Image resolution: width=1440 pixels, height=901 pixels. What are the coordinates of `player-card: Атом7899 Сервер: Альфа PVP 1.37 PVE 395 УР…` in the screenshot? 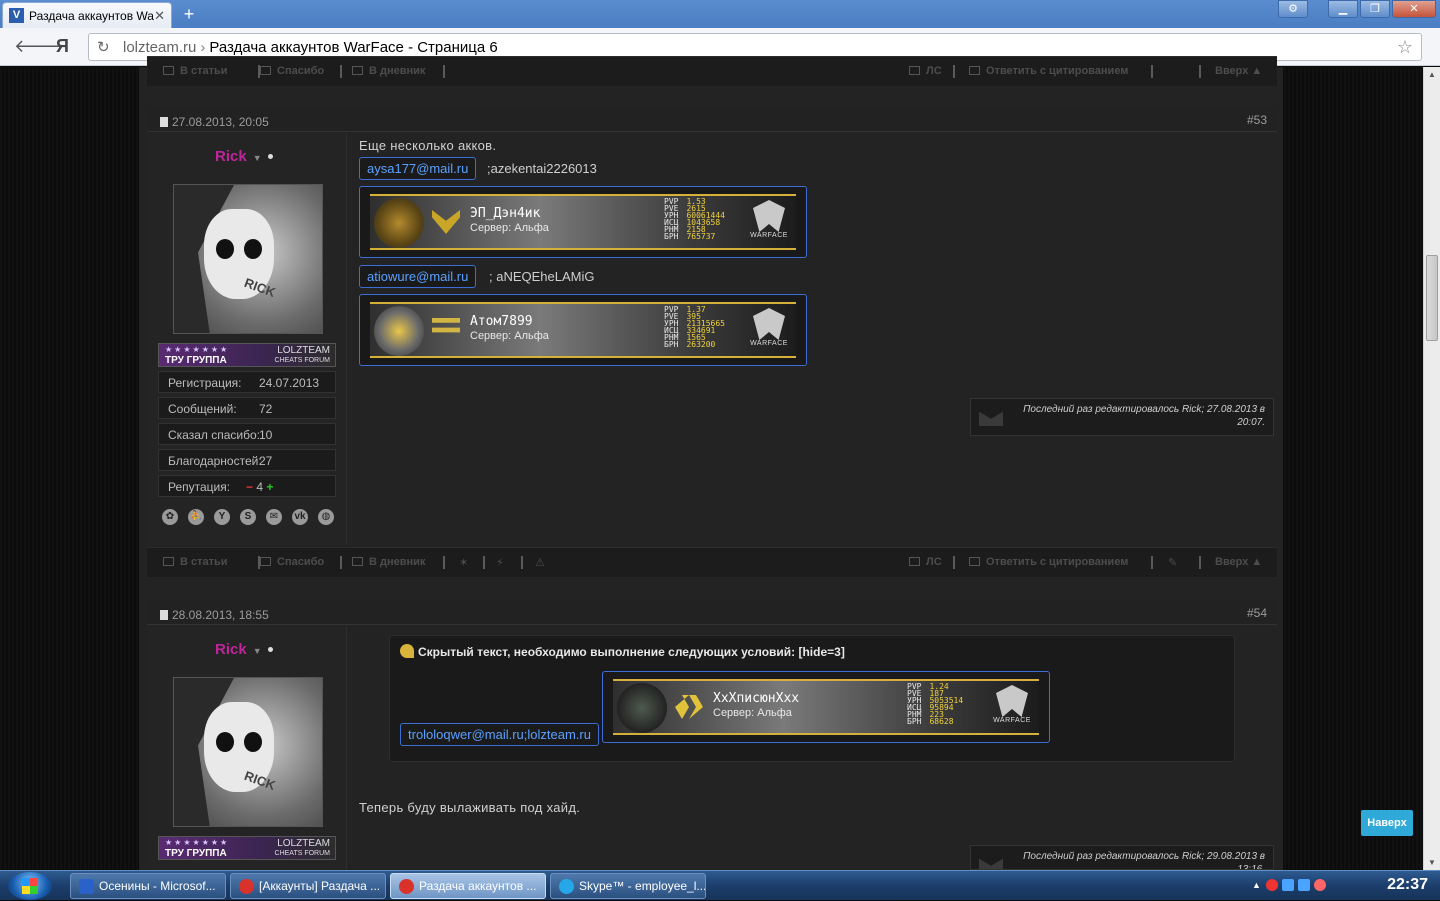 It's located at (583, 330).